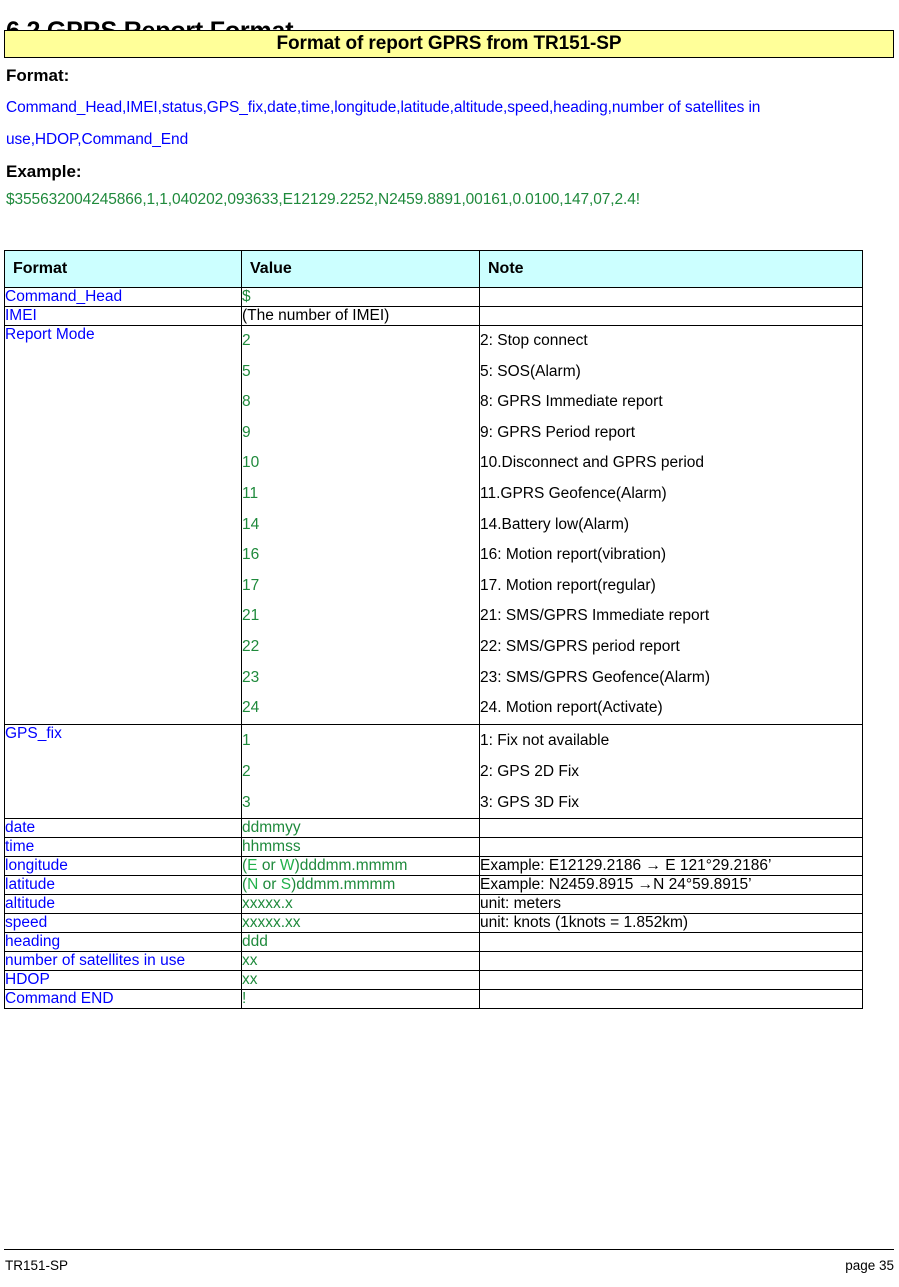  I want to click on report-format-banner: Format of report GPRS from TR151-SP, so click(449, 44).